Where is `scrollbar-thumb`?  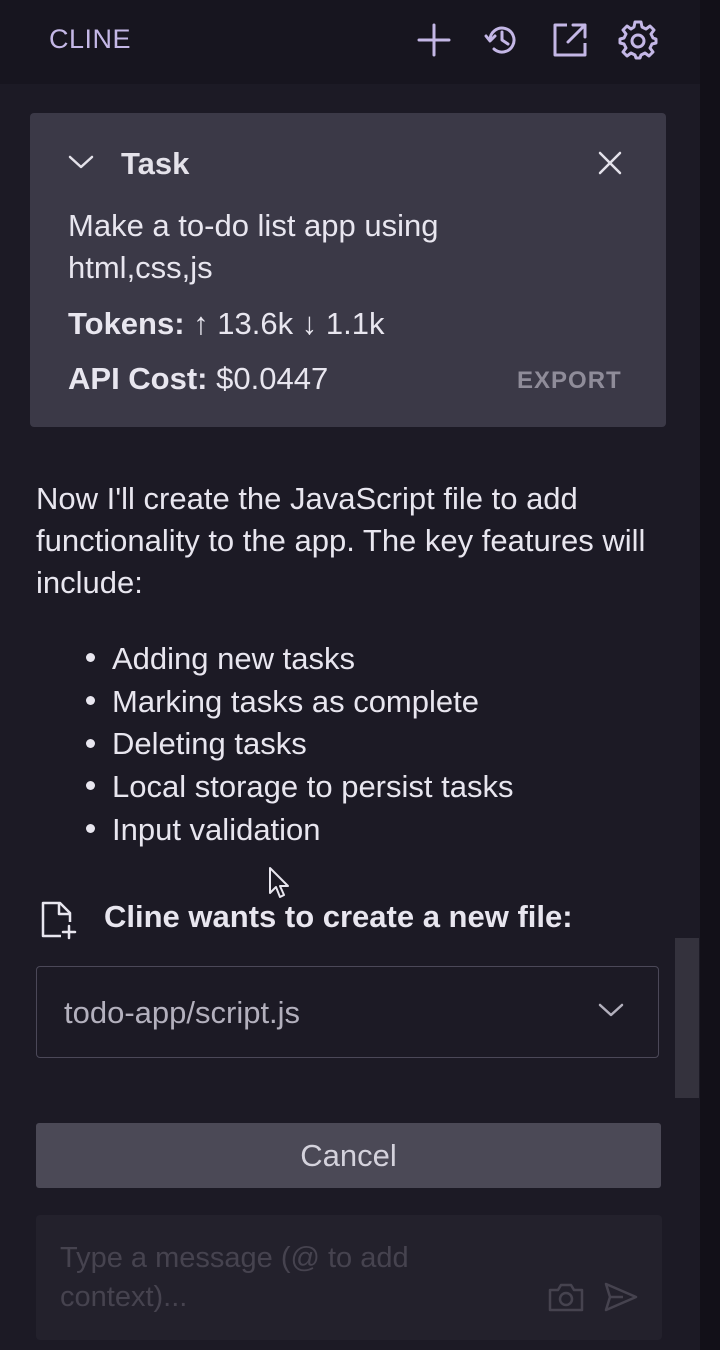
scrollbar-thumb is located at coordinates (687, 1018).